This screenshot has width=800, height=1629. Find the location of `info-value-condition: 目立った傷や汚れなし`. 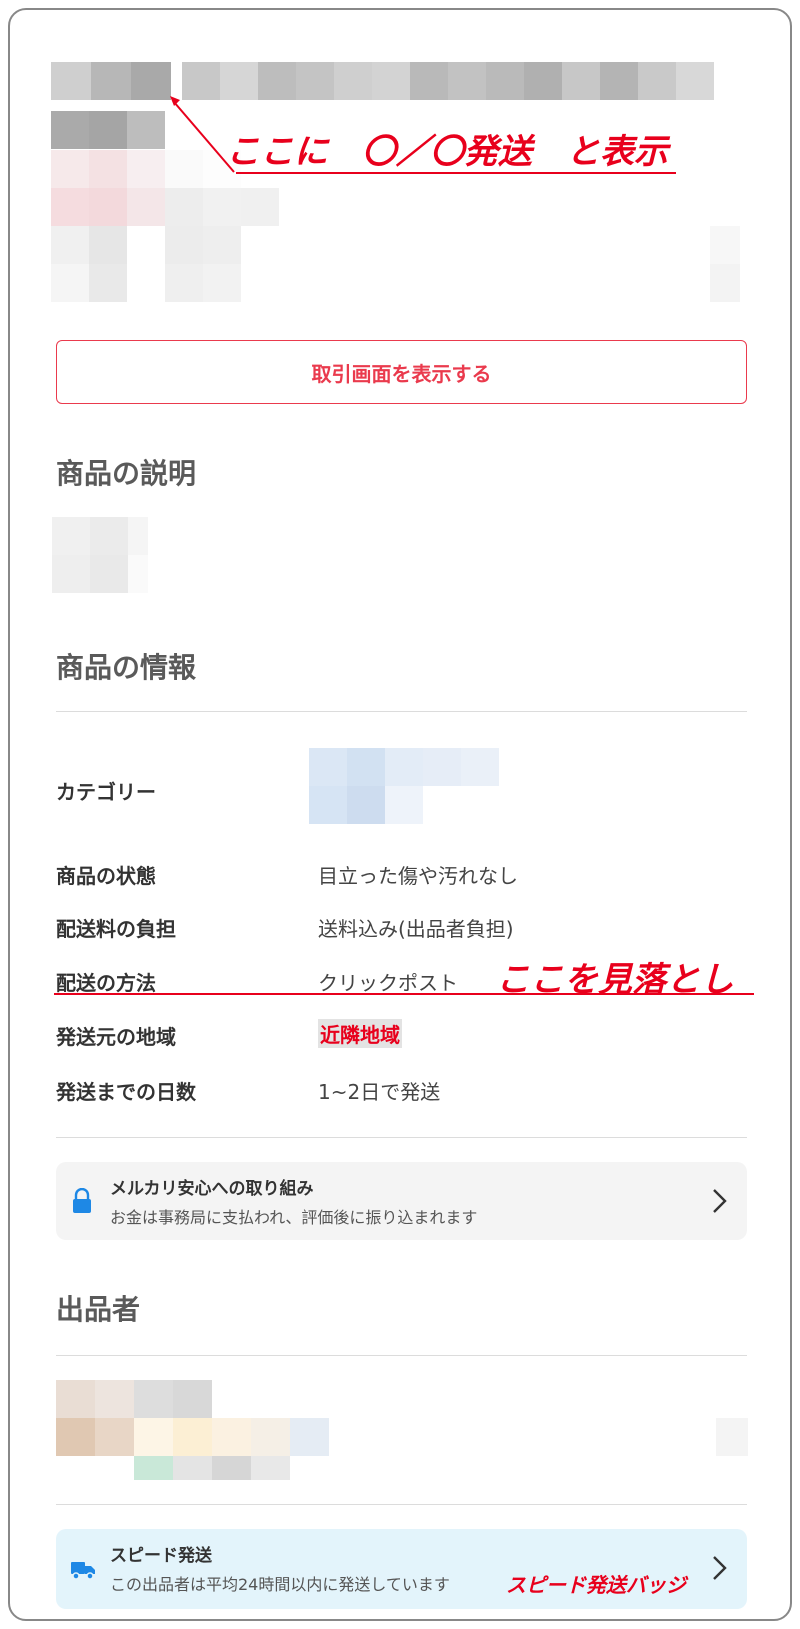

info-value-condition: 目立った傷や汚れなし is located at coordinates (418, 876).